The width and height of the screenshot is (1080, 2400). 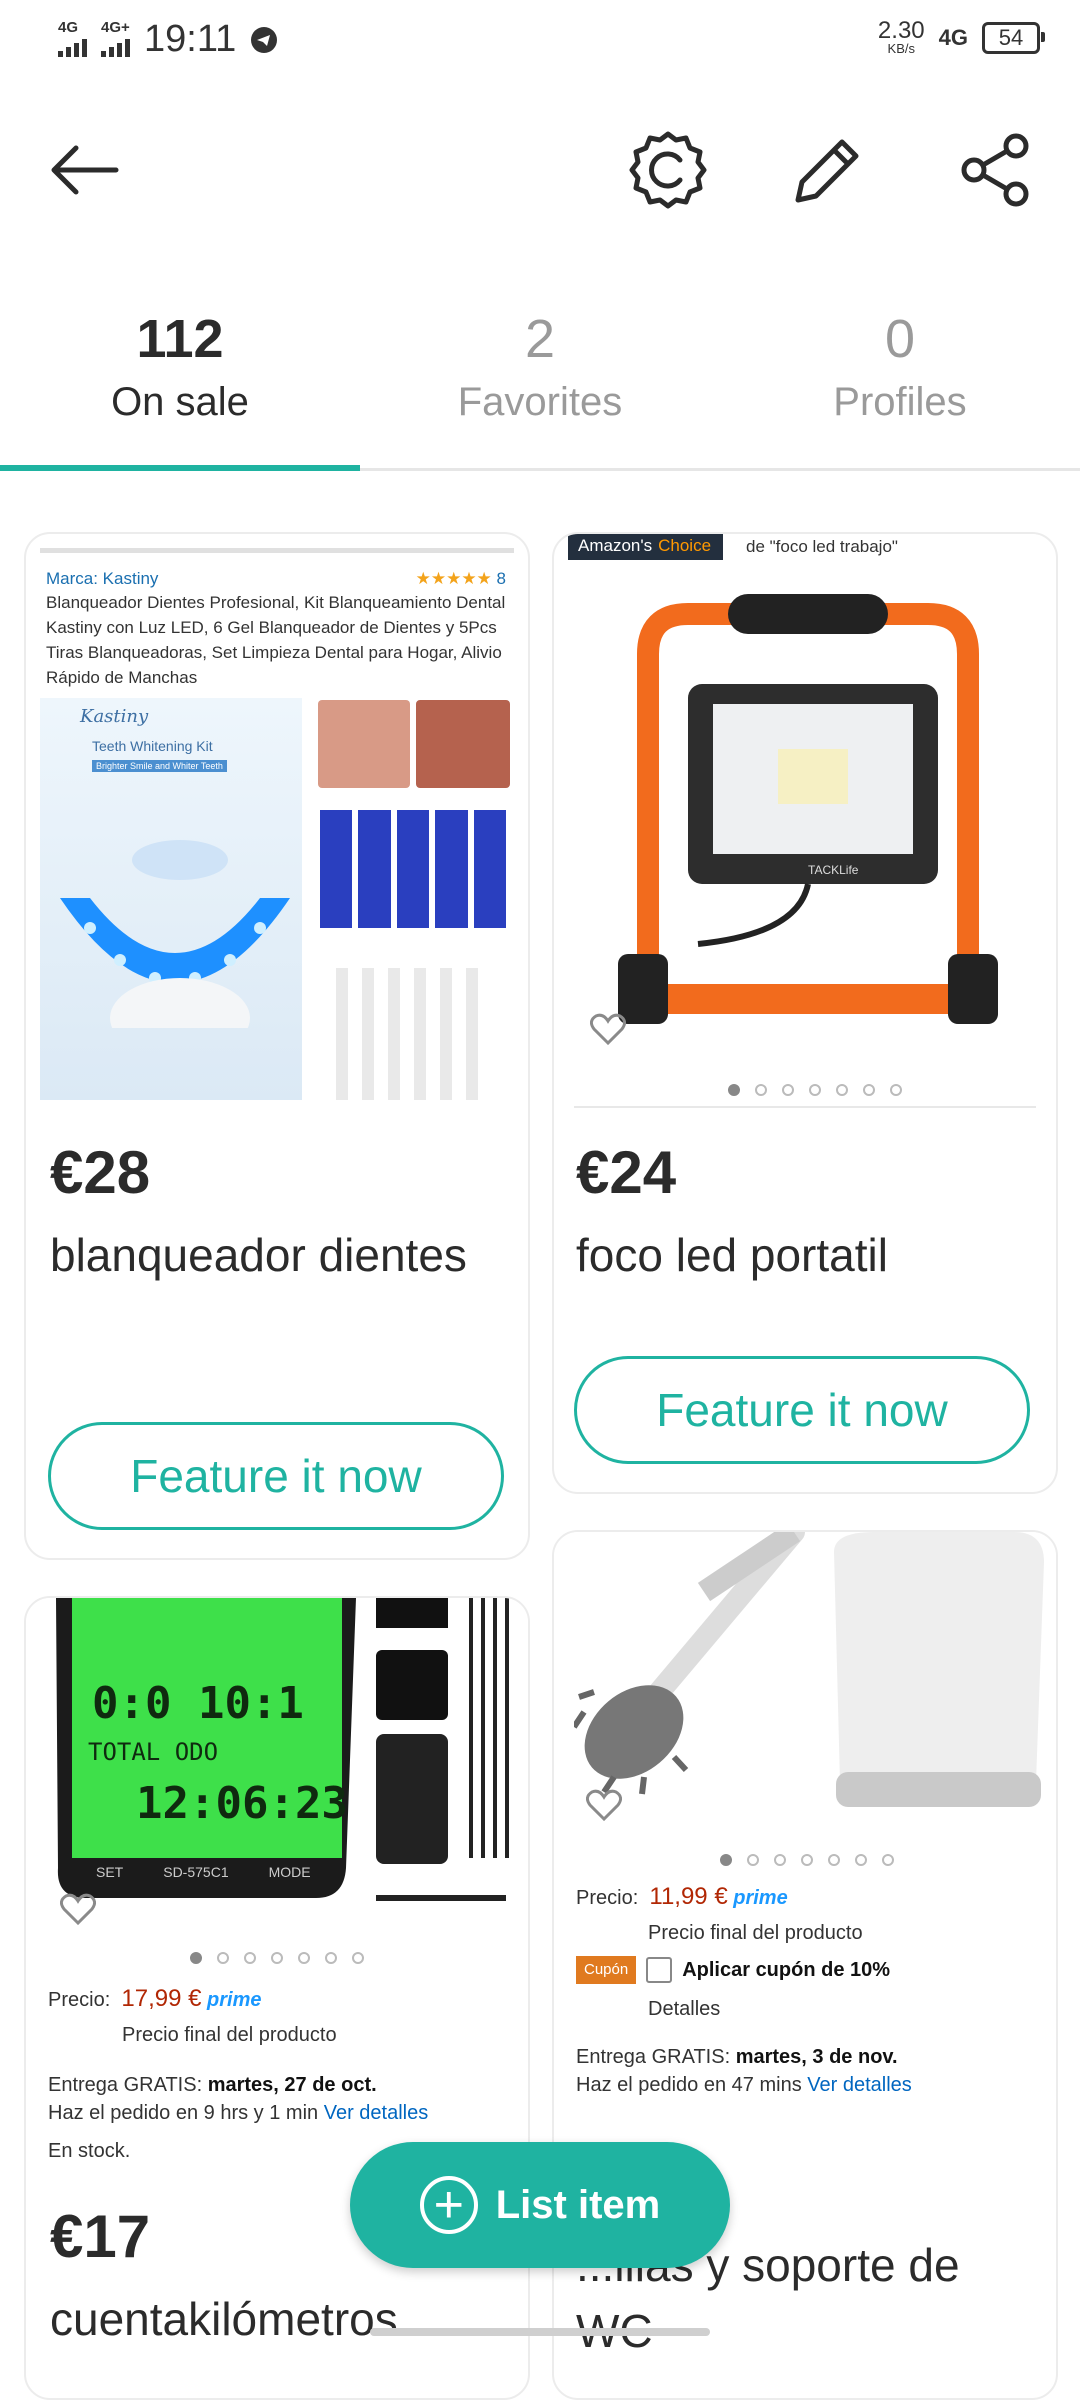 I want to click on tab-label: Profiles, so click(x=900, y=402).